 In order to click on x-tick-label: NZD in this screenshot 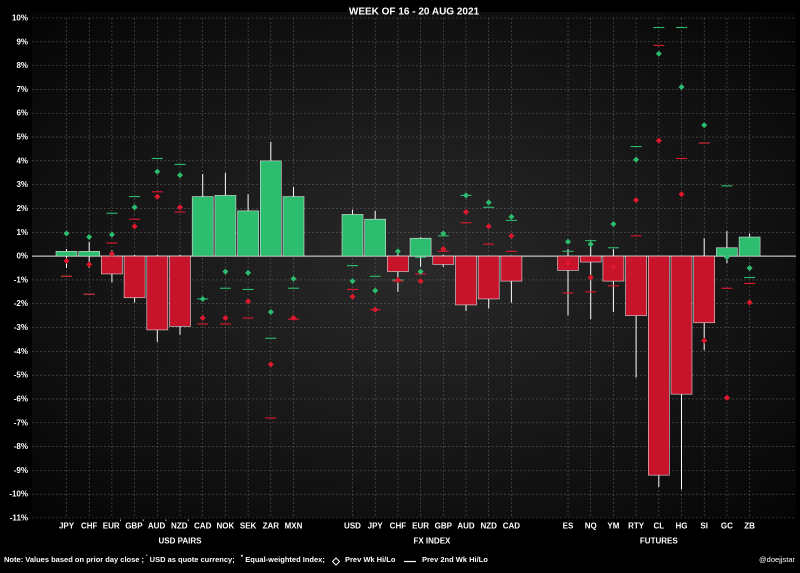, I will do `click(488, 526)`.